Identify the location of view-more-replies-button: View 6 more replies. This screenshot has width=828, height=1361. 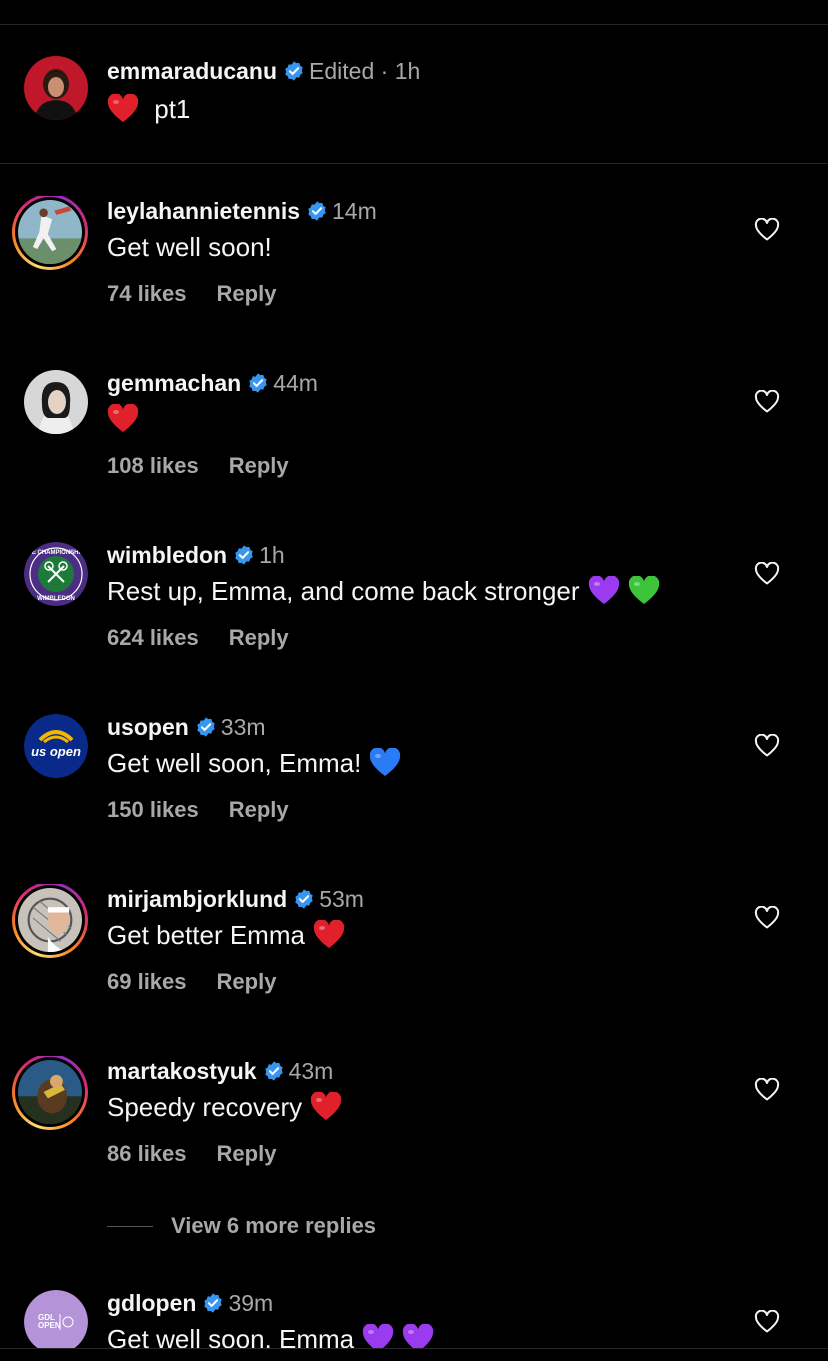
(273, 1226).